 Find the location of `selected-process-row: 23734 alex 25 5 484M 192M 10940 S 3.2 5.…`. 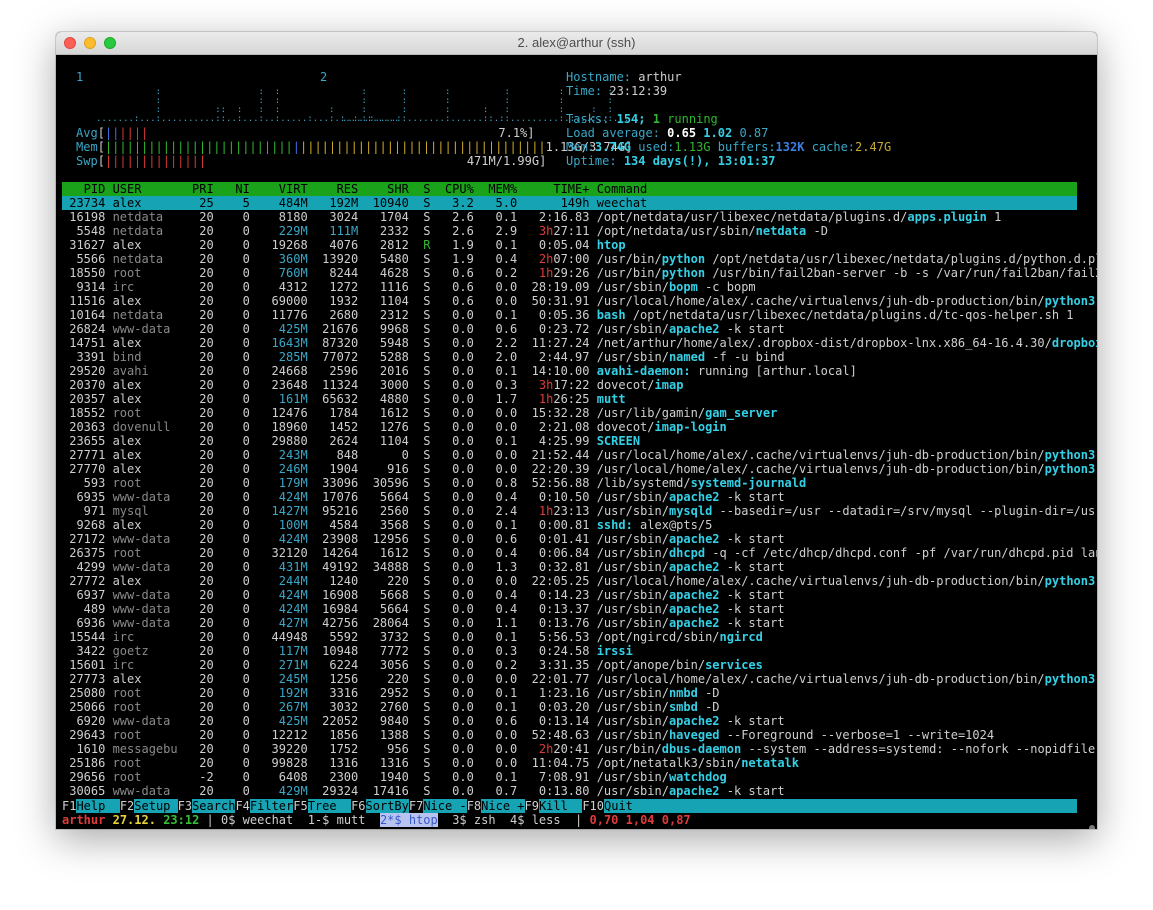

selected-process-row: 23734 alex 25 5 484M 192M 10940 S 3.2 5.… is located at coordinates (569, 203).